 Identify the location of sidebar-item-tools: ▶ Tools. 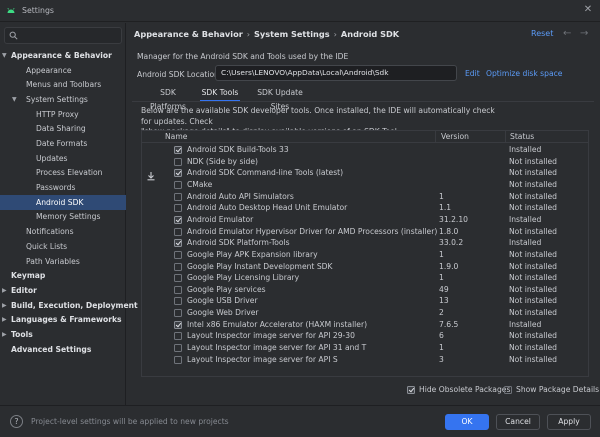
(63, 334).